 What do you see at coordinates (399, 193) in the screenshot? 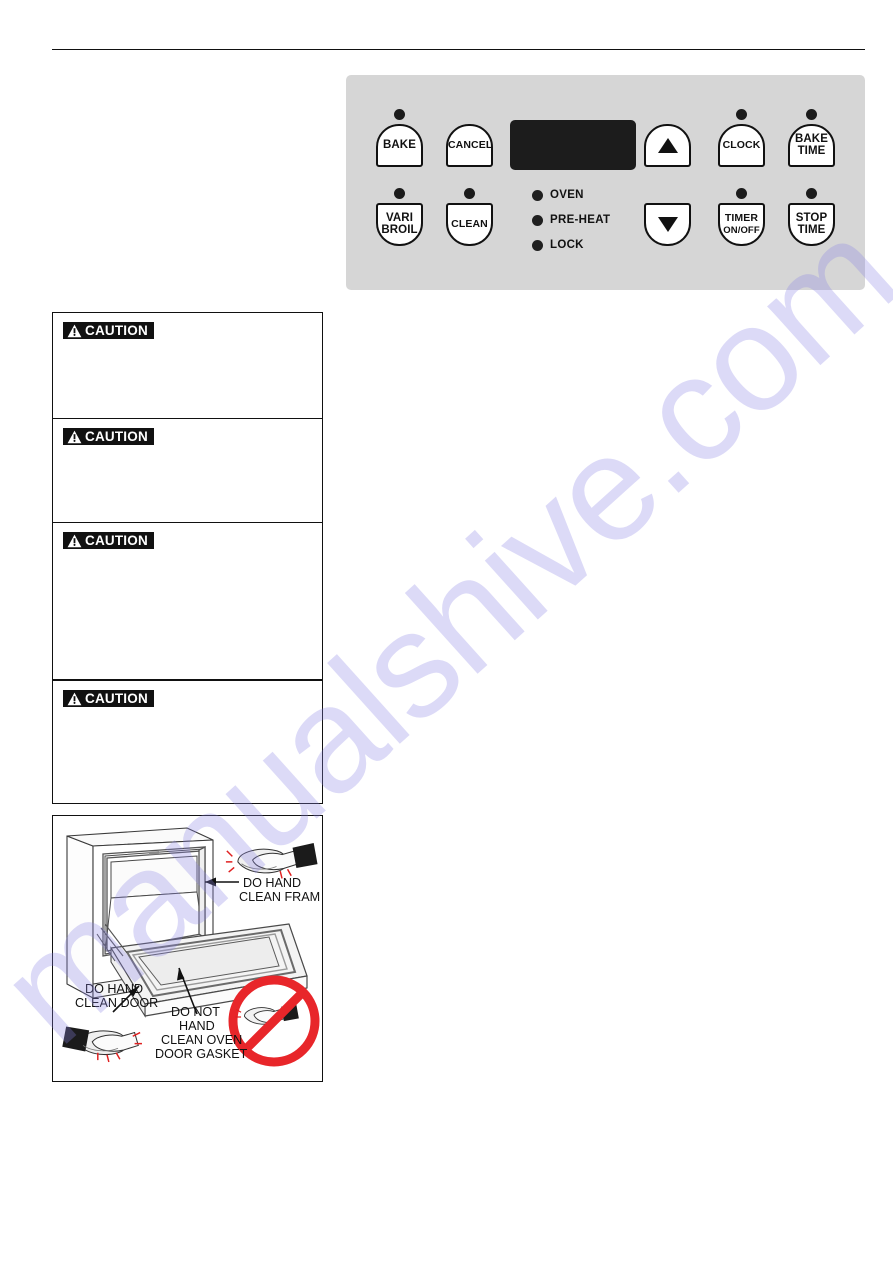
I see `vari-broil-led` at bounding box center [399, 193].